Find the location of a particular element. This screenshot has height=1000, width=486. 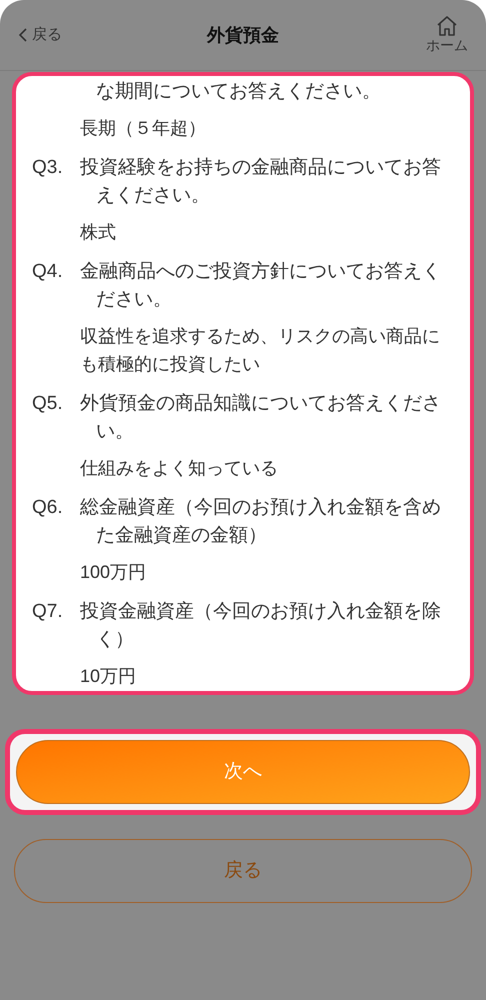

back-link: 戻る is located at coordinates (63, 35).